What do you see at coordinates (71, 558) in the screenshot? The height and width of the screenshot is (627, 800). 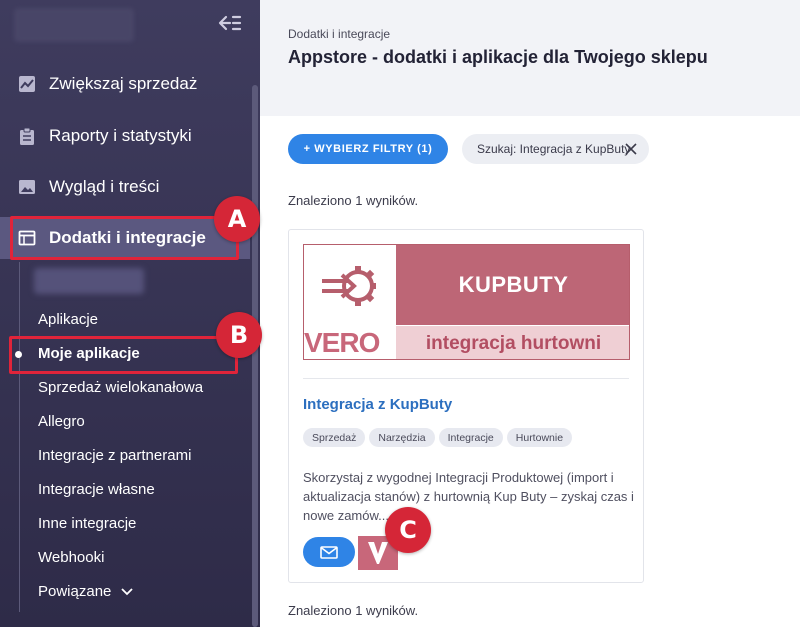 I see `submenu-item-webhooks: Webhooki` at bounding box center [71, 558].